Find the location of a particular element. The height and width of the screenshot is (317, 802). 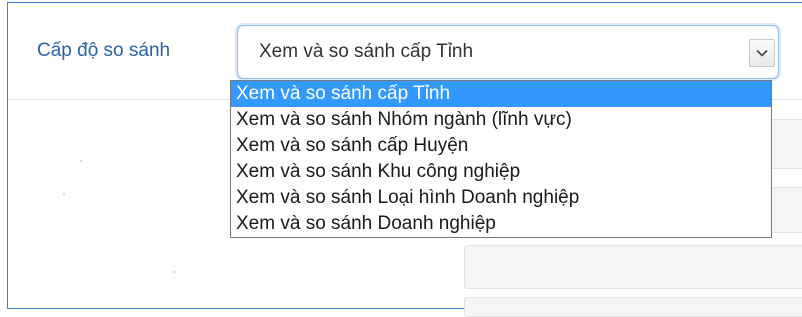

dropdown-option: Xem và so sánh Loại hình Doanh nghiệp is located at coordinates (501, 198).